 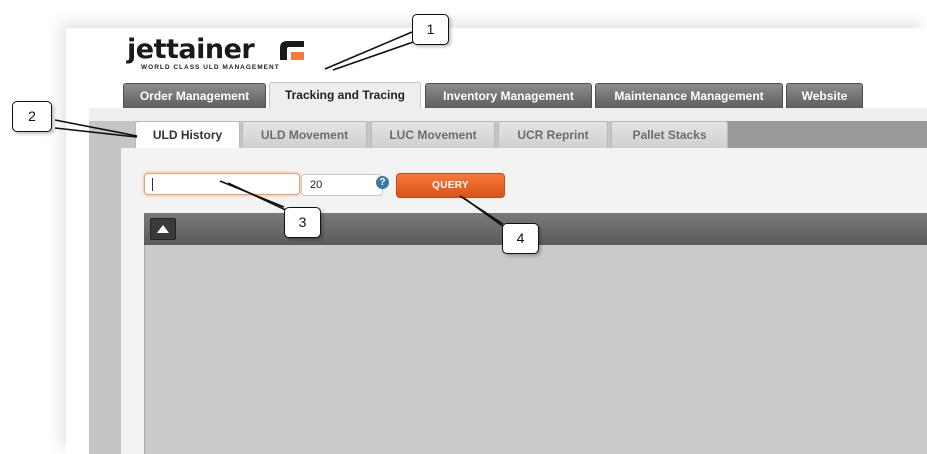 What do you see at coordinates (210, 67) in the screenshot?
I see `logo-tagline: WORLD CLASS ULD MANAGEMENT` at bounding box center [210, 67].